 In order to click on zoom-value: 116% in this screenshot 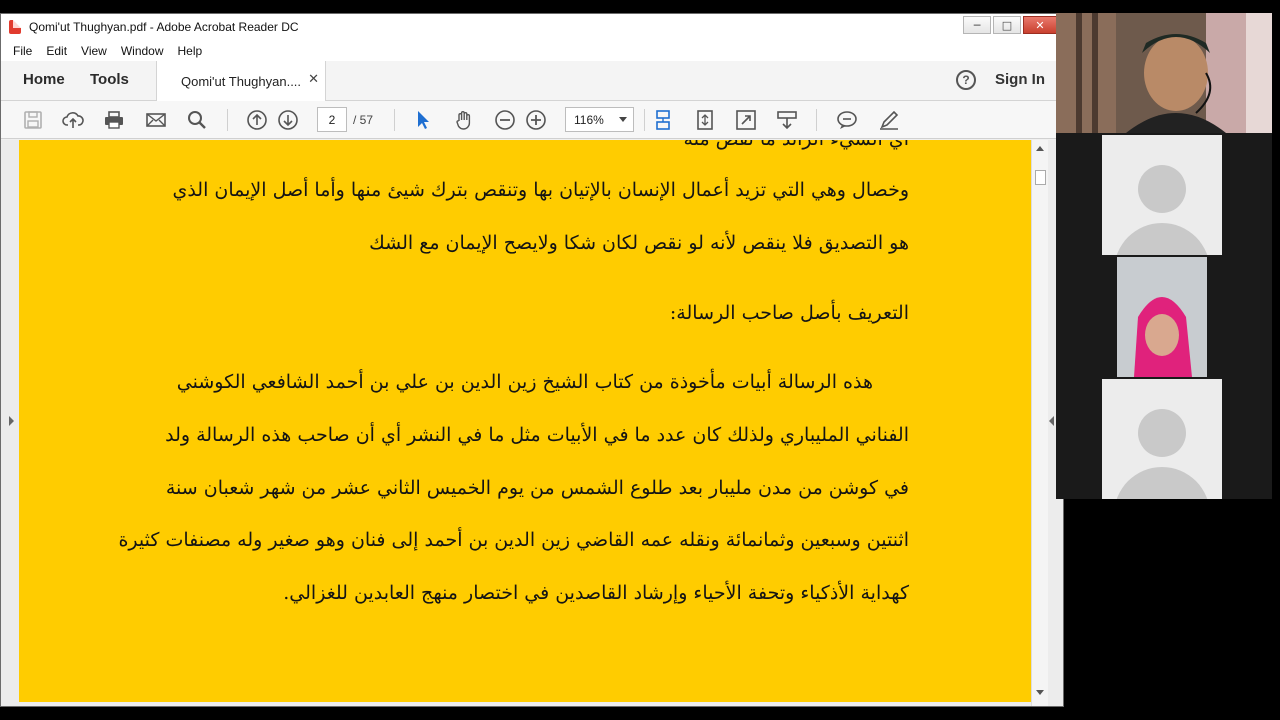, I will do `click(589, 119)`.